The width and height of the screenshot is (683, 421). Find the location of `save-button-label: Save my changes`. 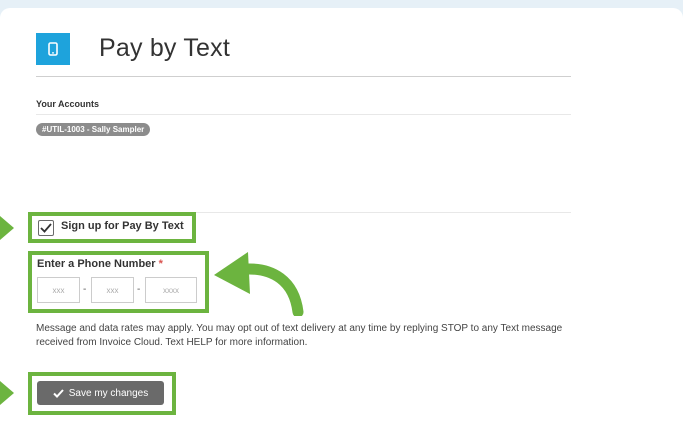

save-button-label: Save my changes is located at coordinates (108, 393).